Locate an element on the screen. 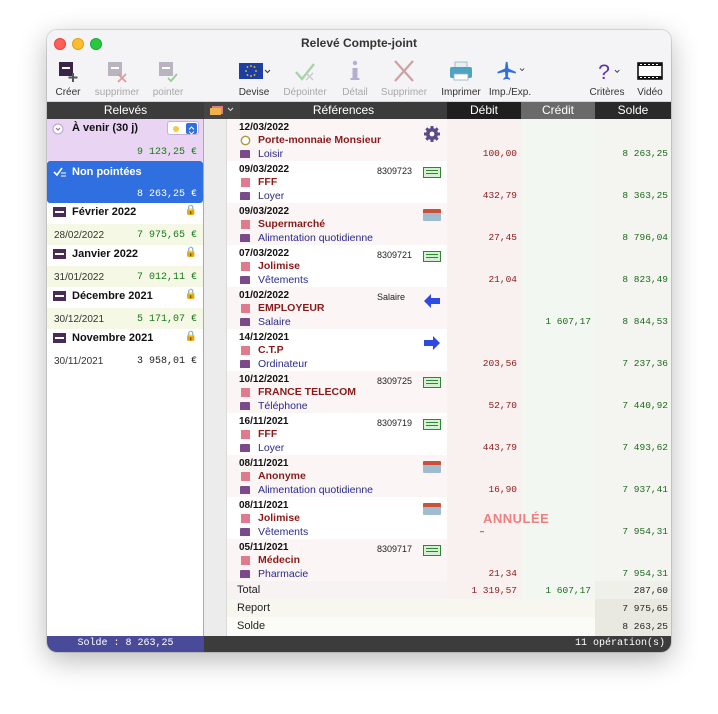  transaction-debit: 432,79 is located at coordinates (499, 195).